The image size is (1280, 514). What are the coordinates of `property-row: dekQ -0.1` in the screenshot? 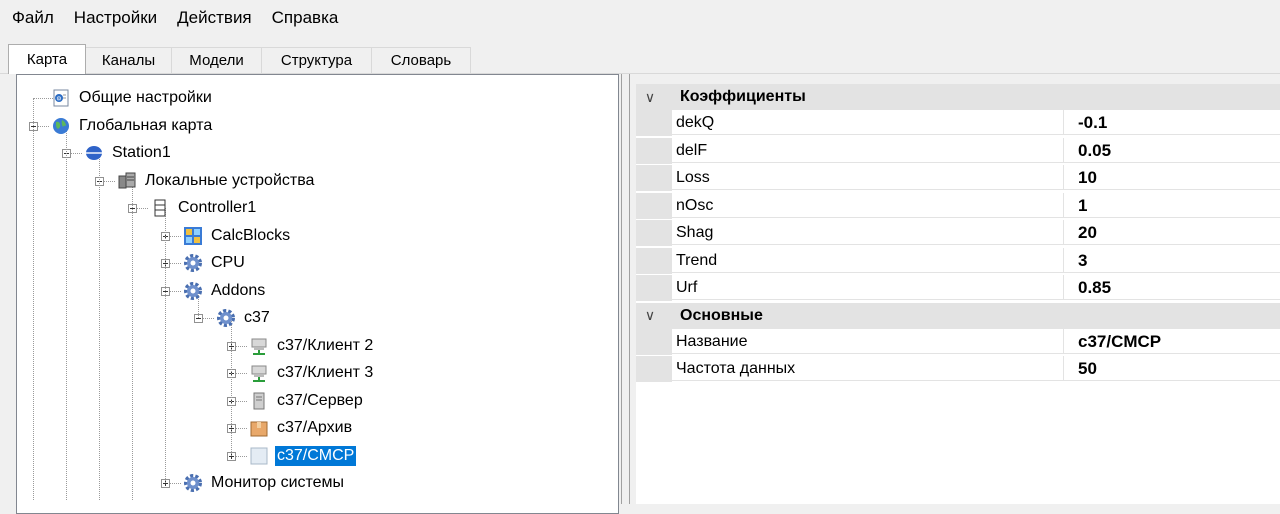 It's located at (958, 123).